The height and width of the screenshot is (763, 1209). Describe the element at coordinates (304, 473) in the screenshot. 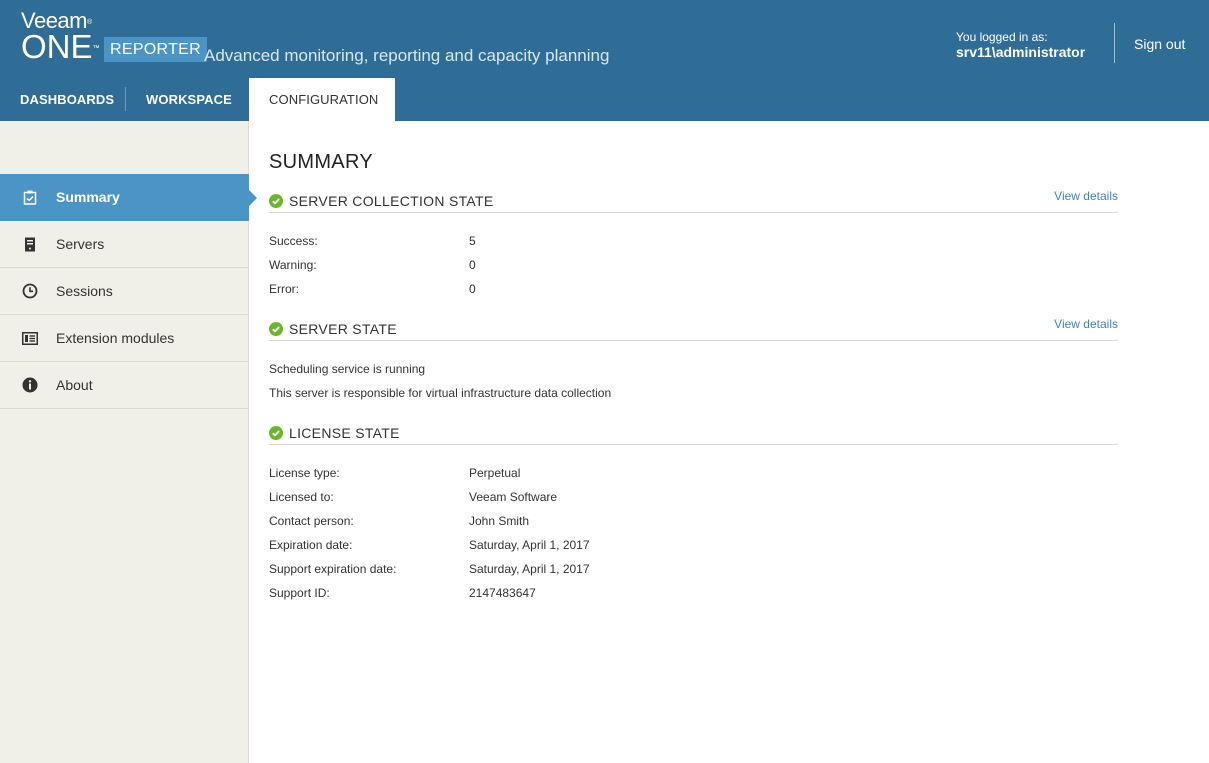

I see `license-label: License type:` at that location.